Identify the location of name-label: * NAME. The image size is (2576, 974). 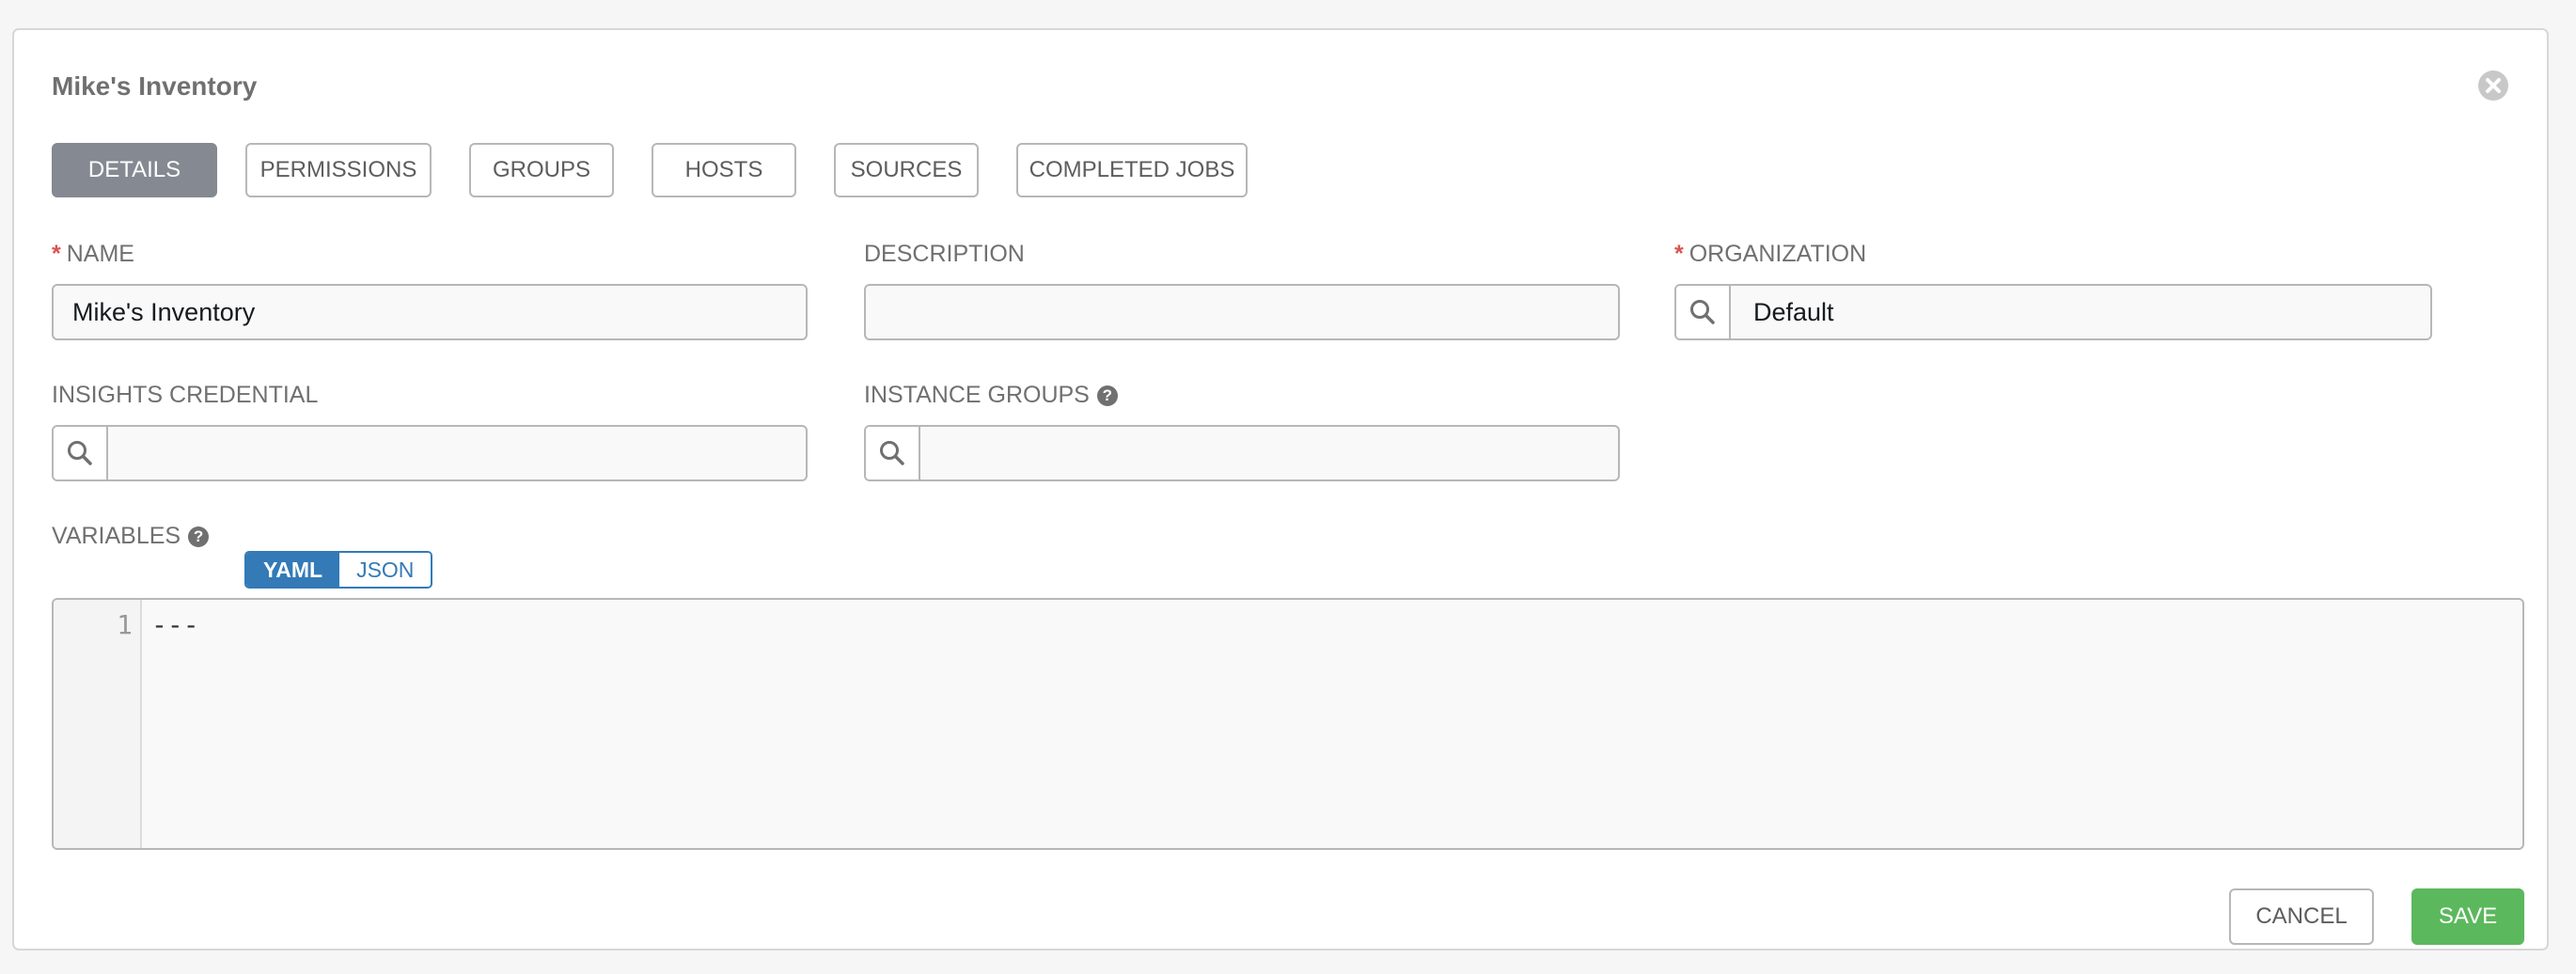
(93, 254).